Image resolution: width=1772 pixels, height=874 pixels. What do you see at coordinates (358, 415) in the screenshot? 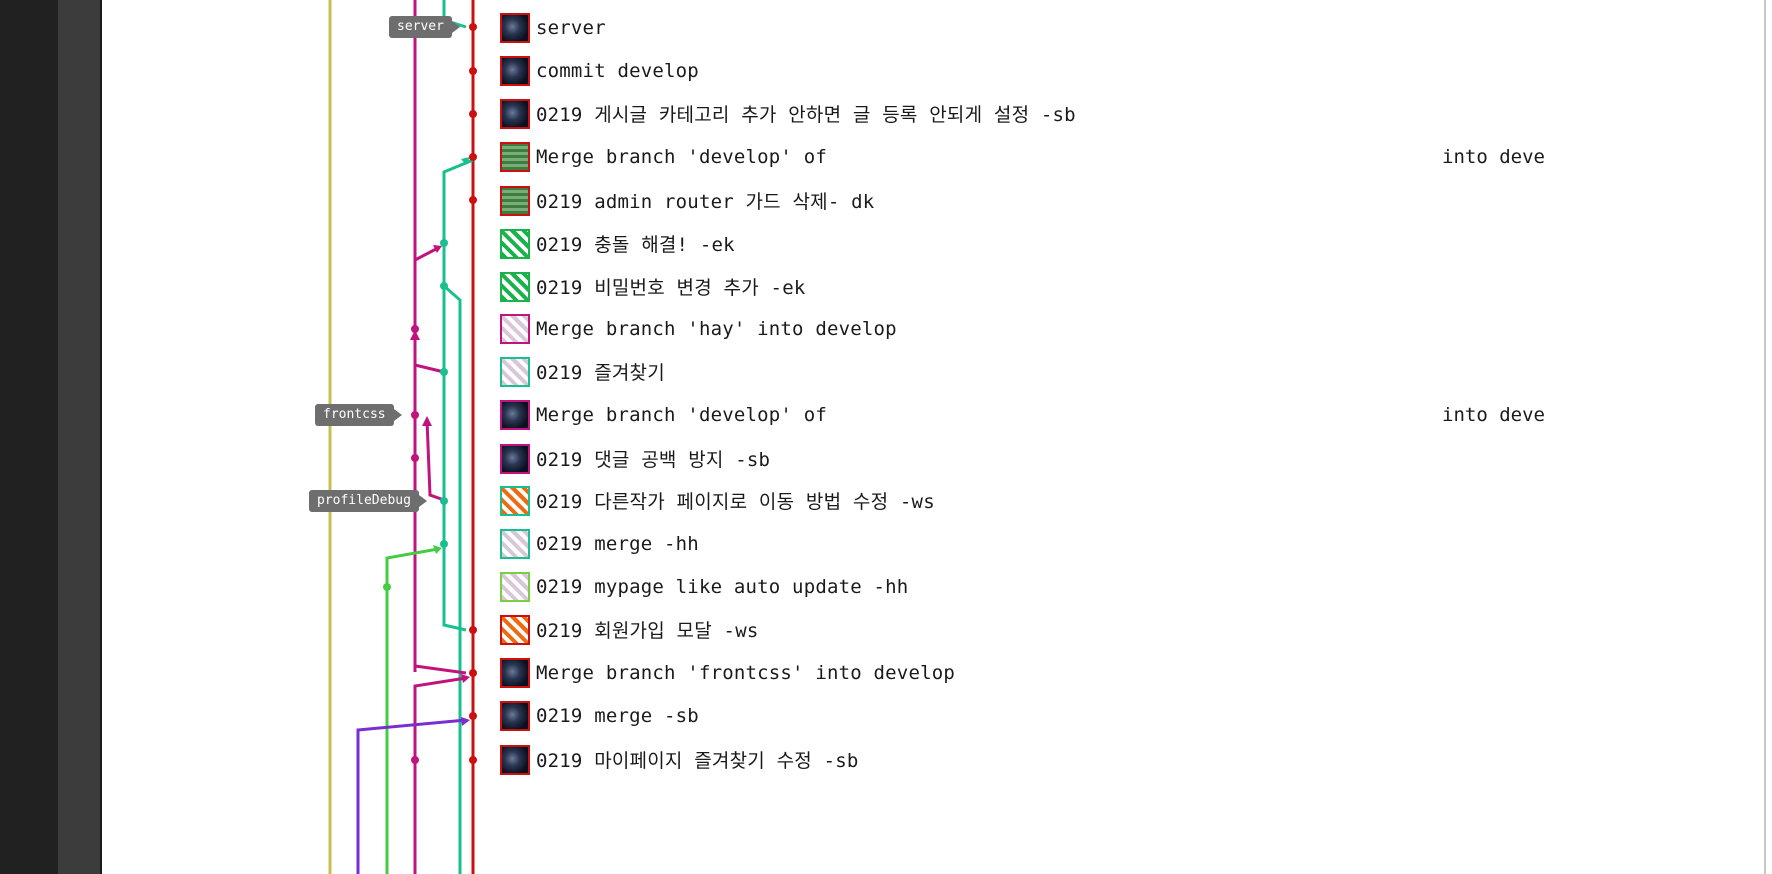
I see `branch-tag-frontcss: frontcss` at bounding box center [358, 415].